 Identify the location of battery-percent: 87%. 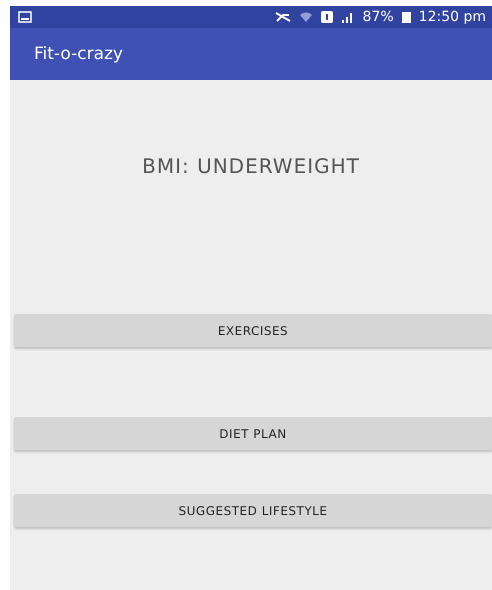
(378, 17).